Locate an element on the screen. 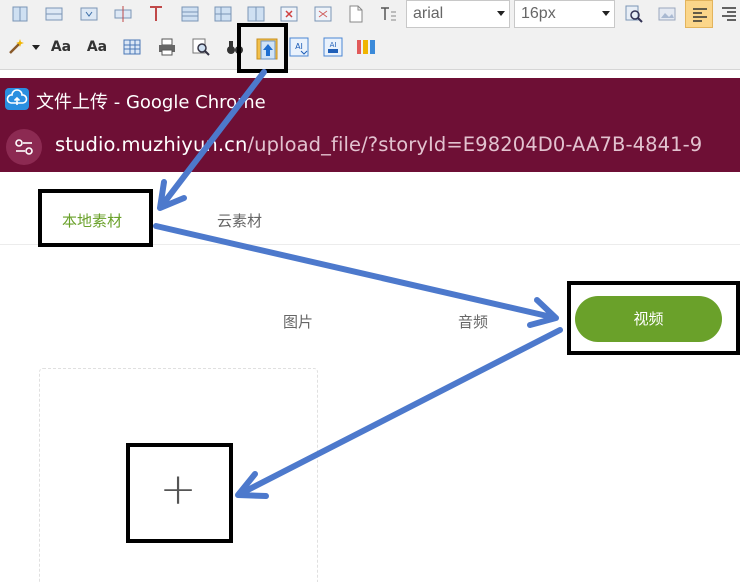  align-left-icon is located at coordinates (700, 15).